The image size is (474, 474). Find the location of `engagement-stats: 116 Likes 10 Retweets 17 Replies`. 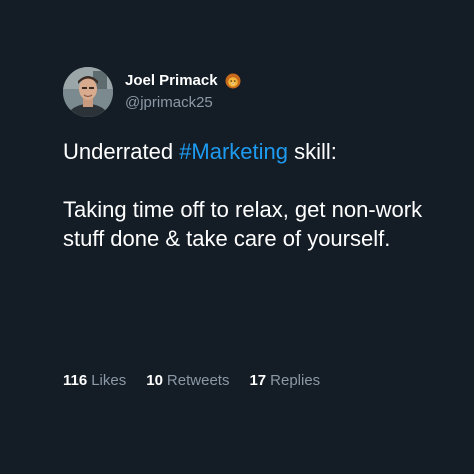

engagement-stats: 116 Likes 10 Retweets 17 Replies is located at coordinates (201, 381).